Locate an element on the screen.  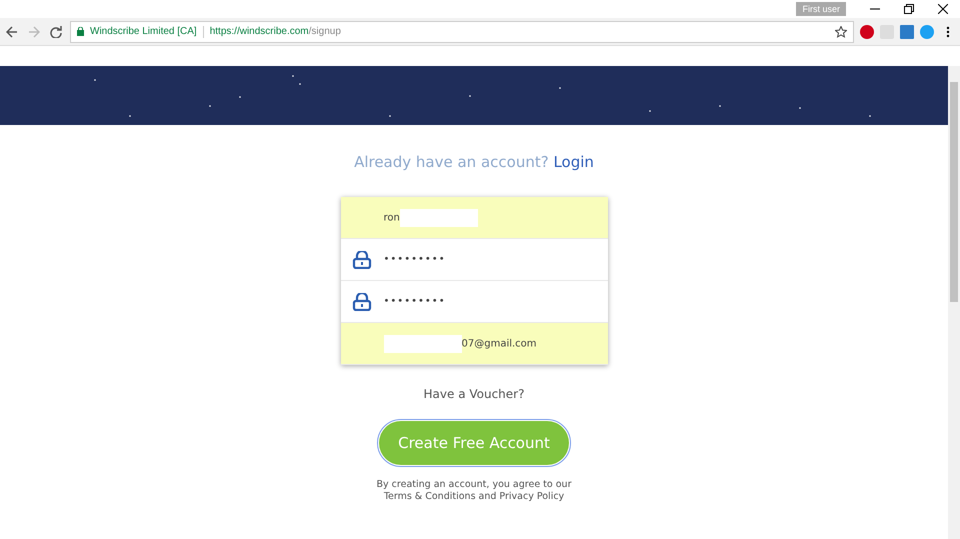
terms-text: By creating an account, you agree to our Terms & Conditions and Privacy Policy is located at coordinates (474, 491).